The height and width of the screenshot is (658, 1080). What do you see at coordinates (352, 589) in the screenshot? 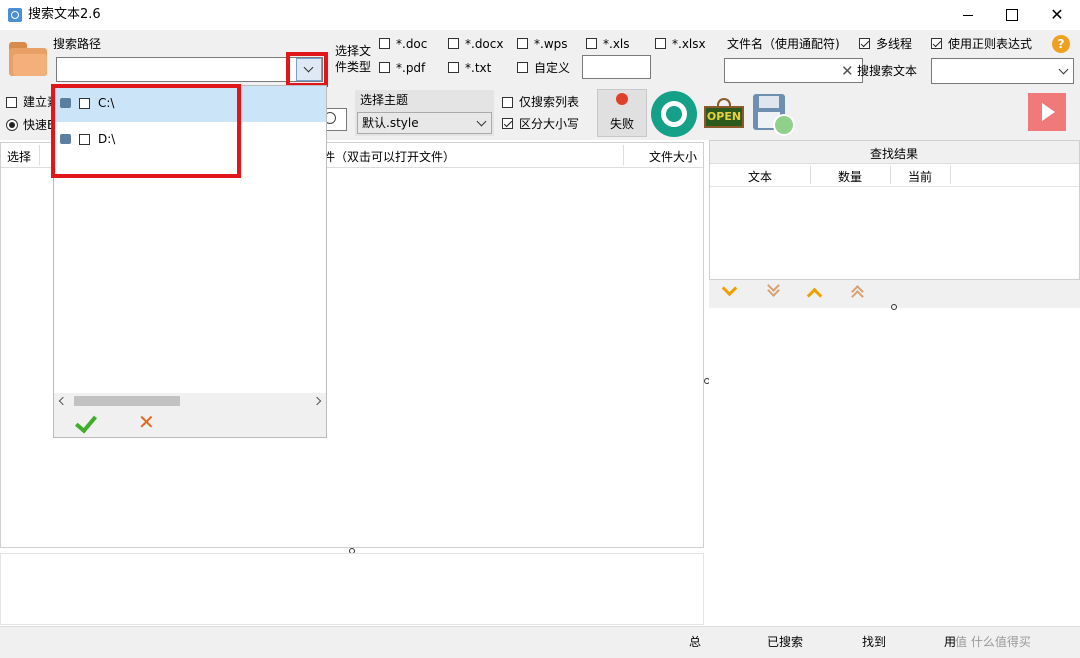
I see `log-area` at bounding box center [352, 589].